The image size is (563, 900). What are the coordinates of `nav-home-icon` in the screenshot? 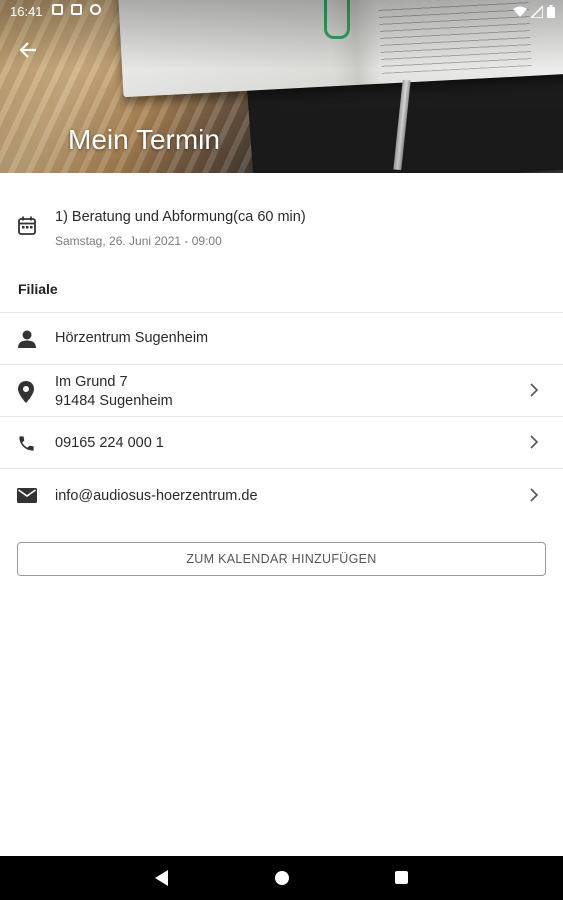 It's located at (282, 878).